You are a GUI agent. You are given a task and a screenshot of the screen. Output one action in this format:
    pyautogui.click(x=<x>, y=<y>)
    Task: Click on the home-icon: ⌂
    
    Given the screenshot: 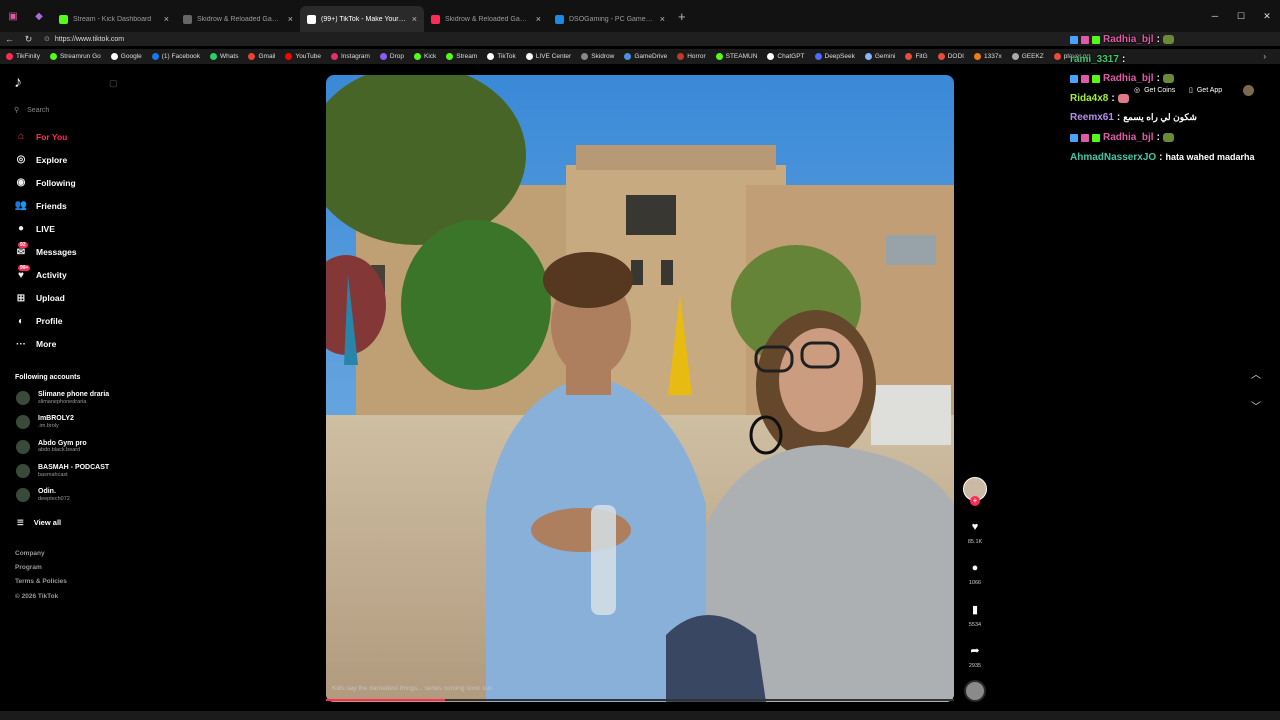 What is the action you would take?
    pyautogui.click(x=21, y=136)
    